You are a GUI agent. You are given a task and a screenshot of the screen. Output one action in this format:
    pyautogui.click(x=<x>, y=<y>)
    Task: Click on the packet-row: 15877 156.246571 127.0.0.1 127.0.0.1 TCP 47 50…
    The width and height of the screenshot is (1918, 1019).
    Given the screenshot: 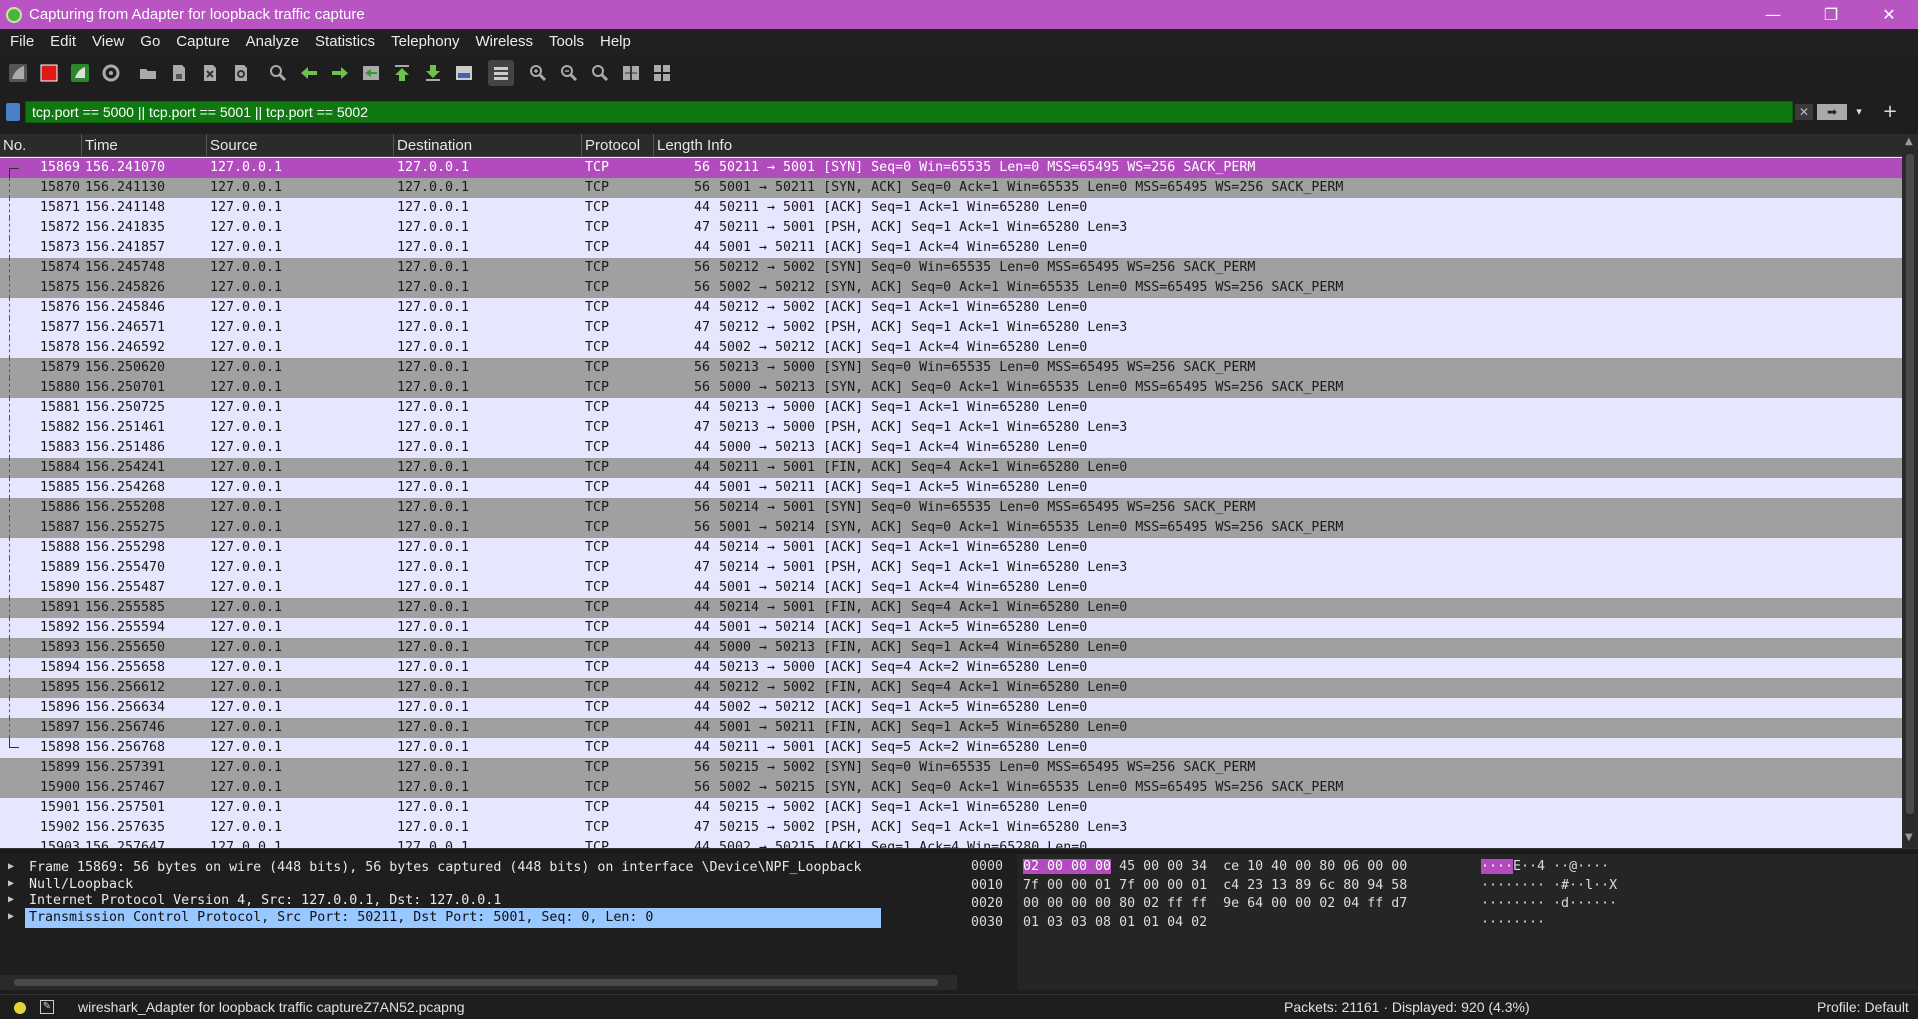 What is the action you would take?
    pyautogui.click(x=951, y=328)
    